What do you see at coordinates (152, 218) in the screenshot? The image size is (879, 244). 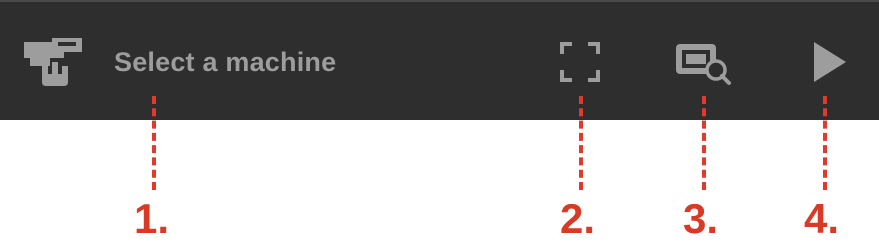 I see `callout-label-1: 1.` at bounding box center [152, 218].